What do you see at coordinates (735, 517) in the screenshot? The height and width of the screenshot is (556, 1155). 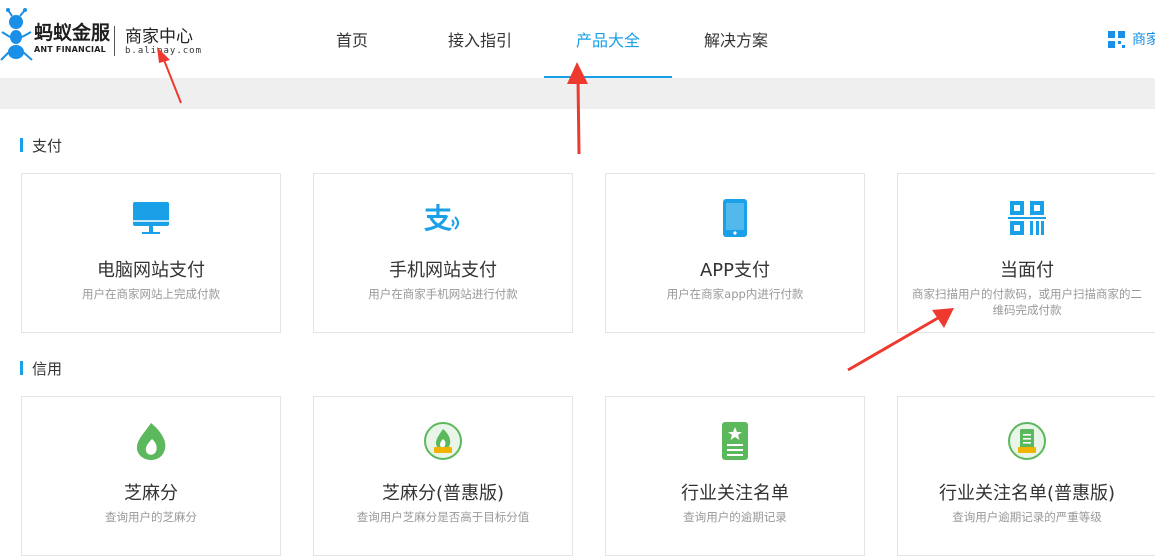 I see `card-desc: 查询用户的逾期记录` at bounding box center [735, 517].